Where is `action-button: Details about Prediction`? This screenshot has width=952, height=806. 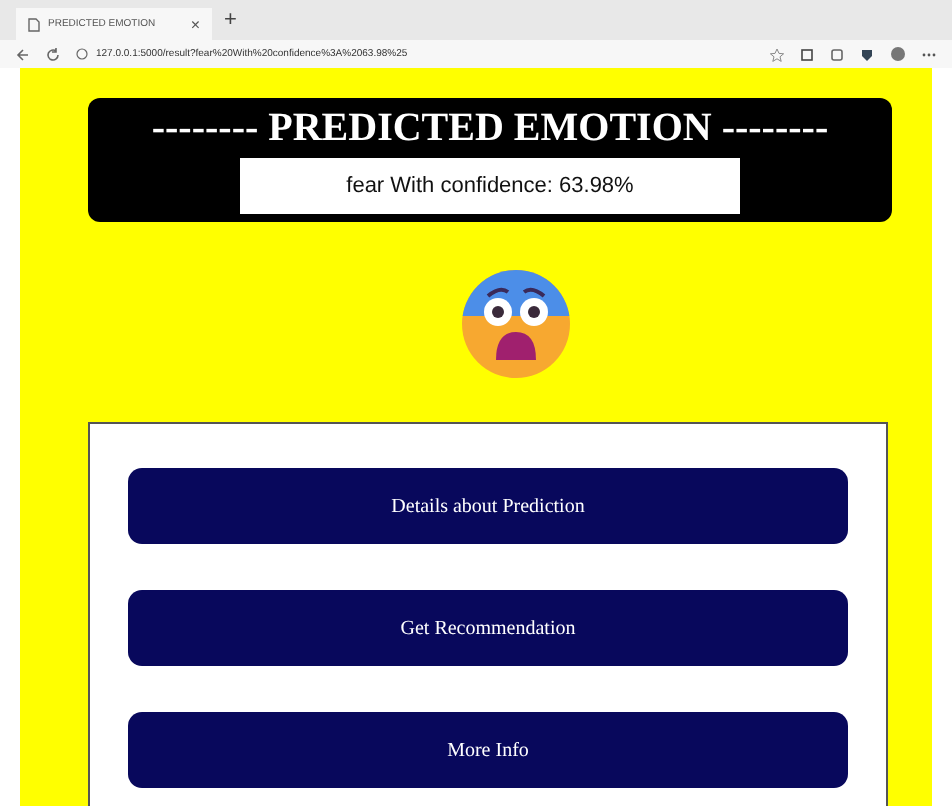 action-button: Details about Prediction is located at coordinates (488, 506).